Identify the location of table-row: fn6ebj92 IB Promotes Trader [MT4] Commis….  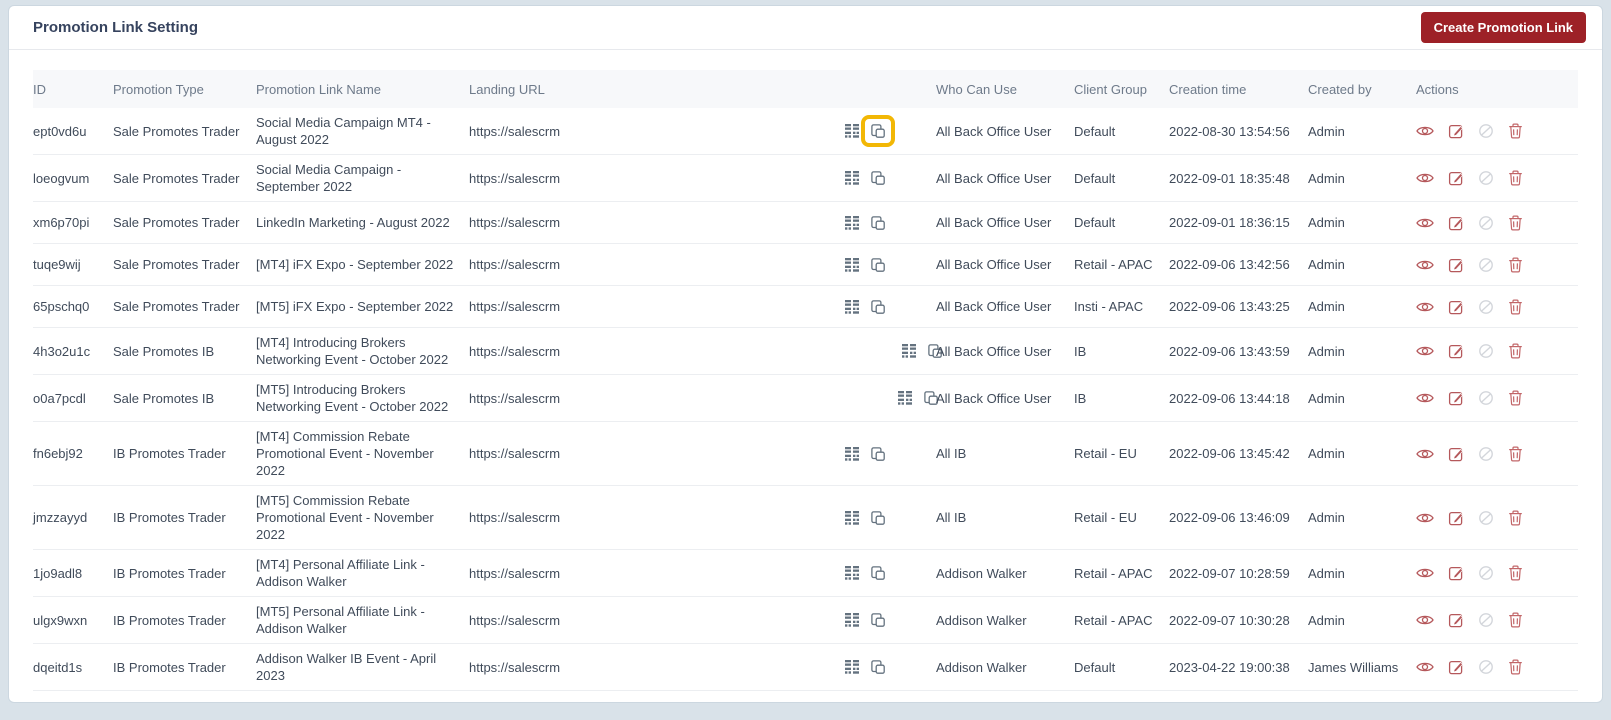
(805, 454).